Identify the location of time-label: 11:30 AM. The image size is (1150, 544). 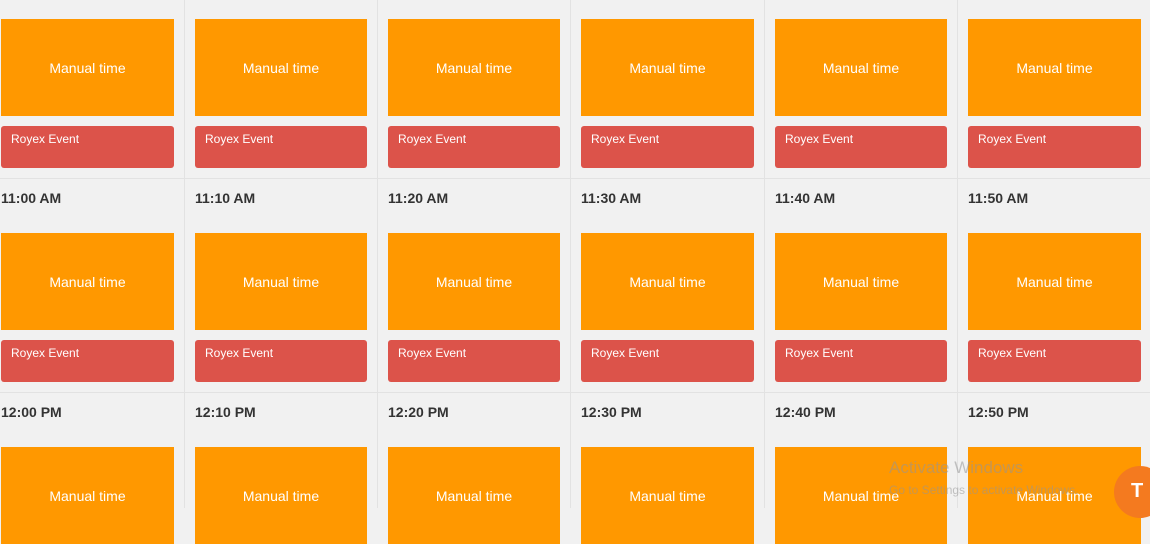
(611, 198).